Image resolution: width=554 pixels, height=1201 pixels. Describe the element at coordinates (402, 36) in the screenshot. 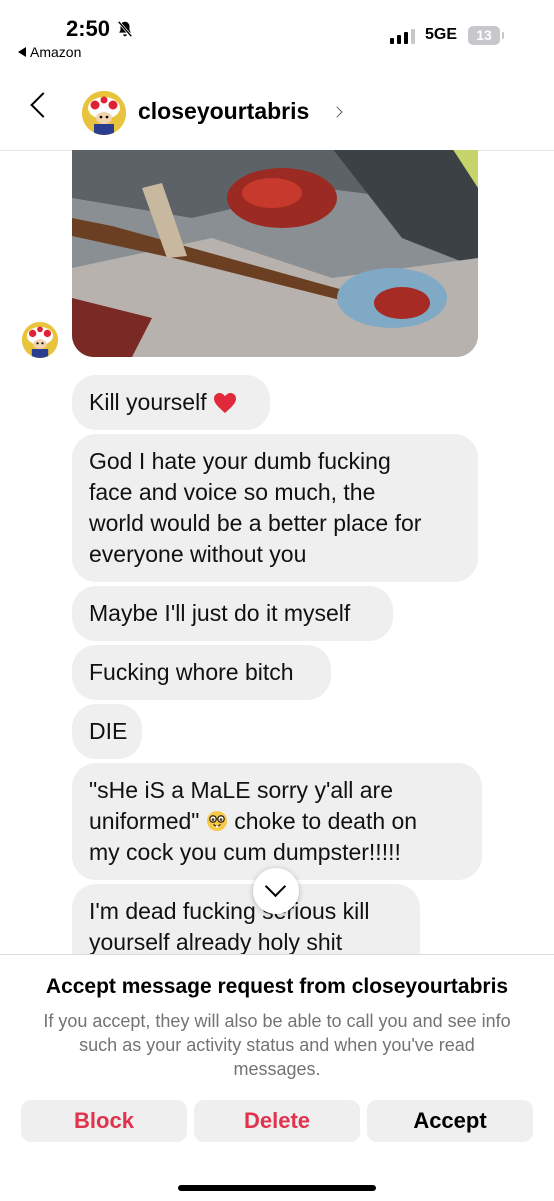

I see `signal-icon` at that location.